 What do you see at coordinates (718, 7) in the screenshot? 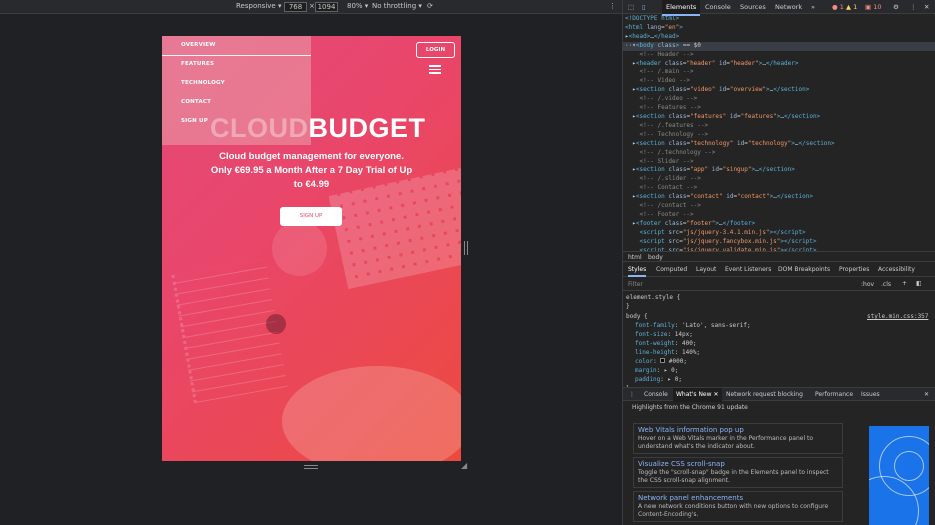
I see `tab-console: Console` at bounding box center [718, 7].